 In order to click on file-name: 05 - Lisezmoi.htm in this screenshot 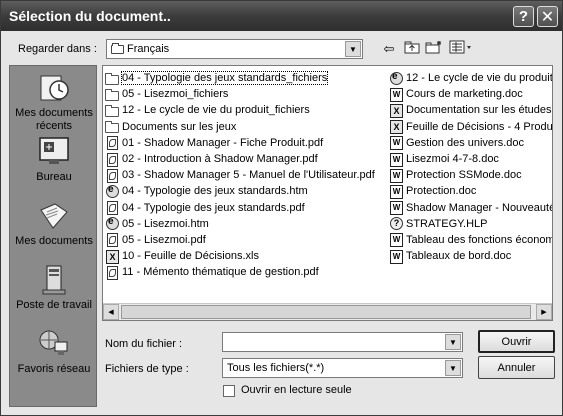, I will do `click(165, 223)`.